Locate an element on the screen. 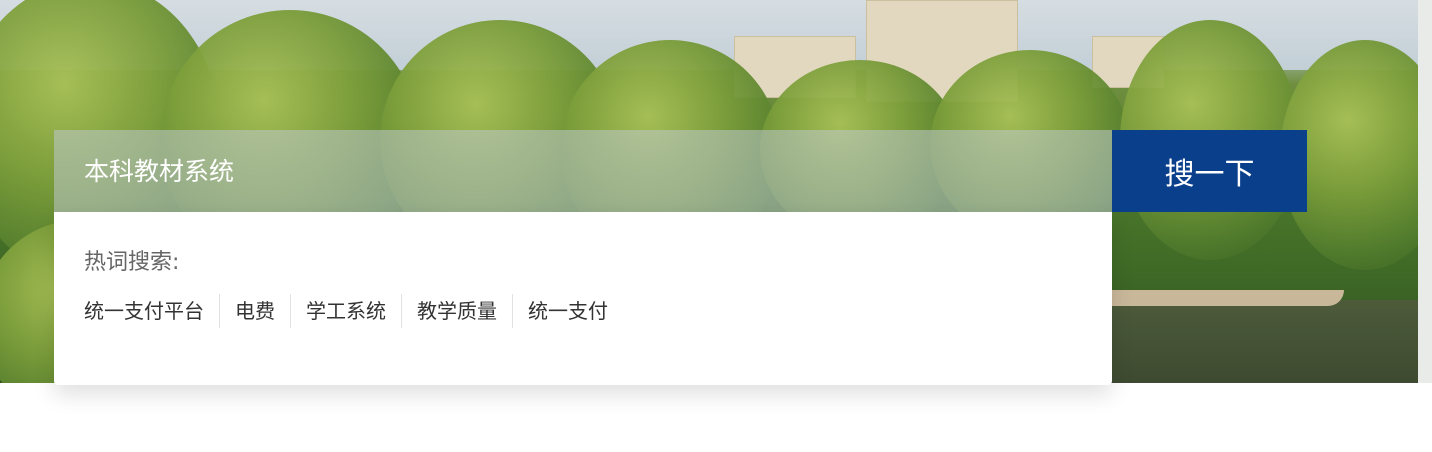  hot-word-link: 教学质量 is located at coordinates (456, 311).